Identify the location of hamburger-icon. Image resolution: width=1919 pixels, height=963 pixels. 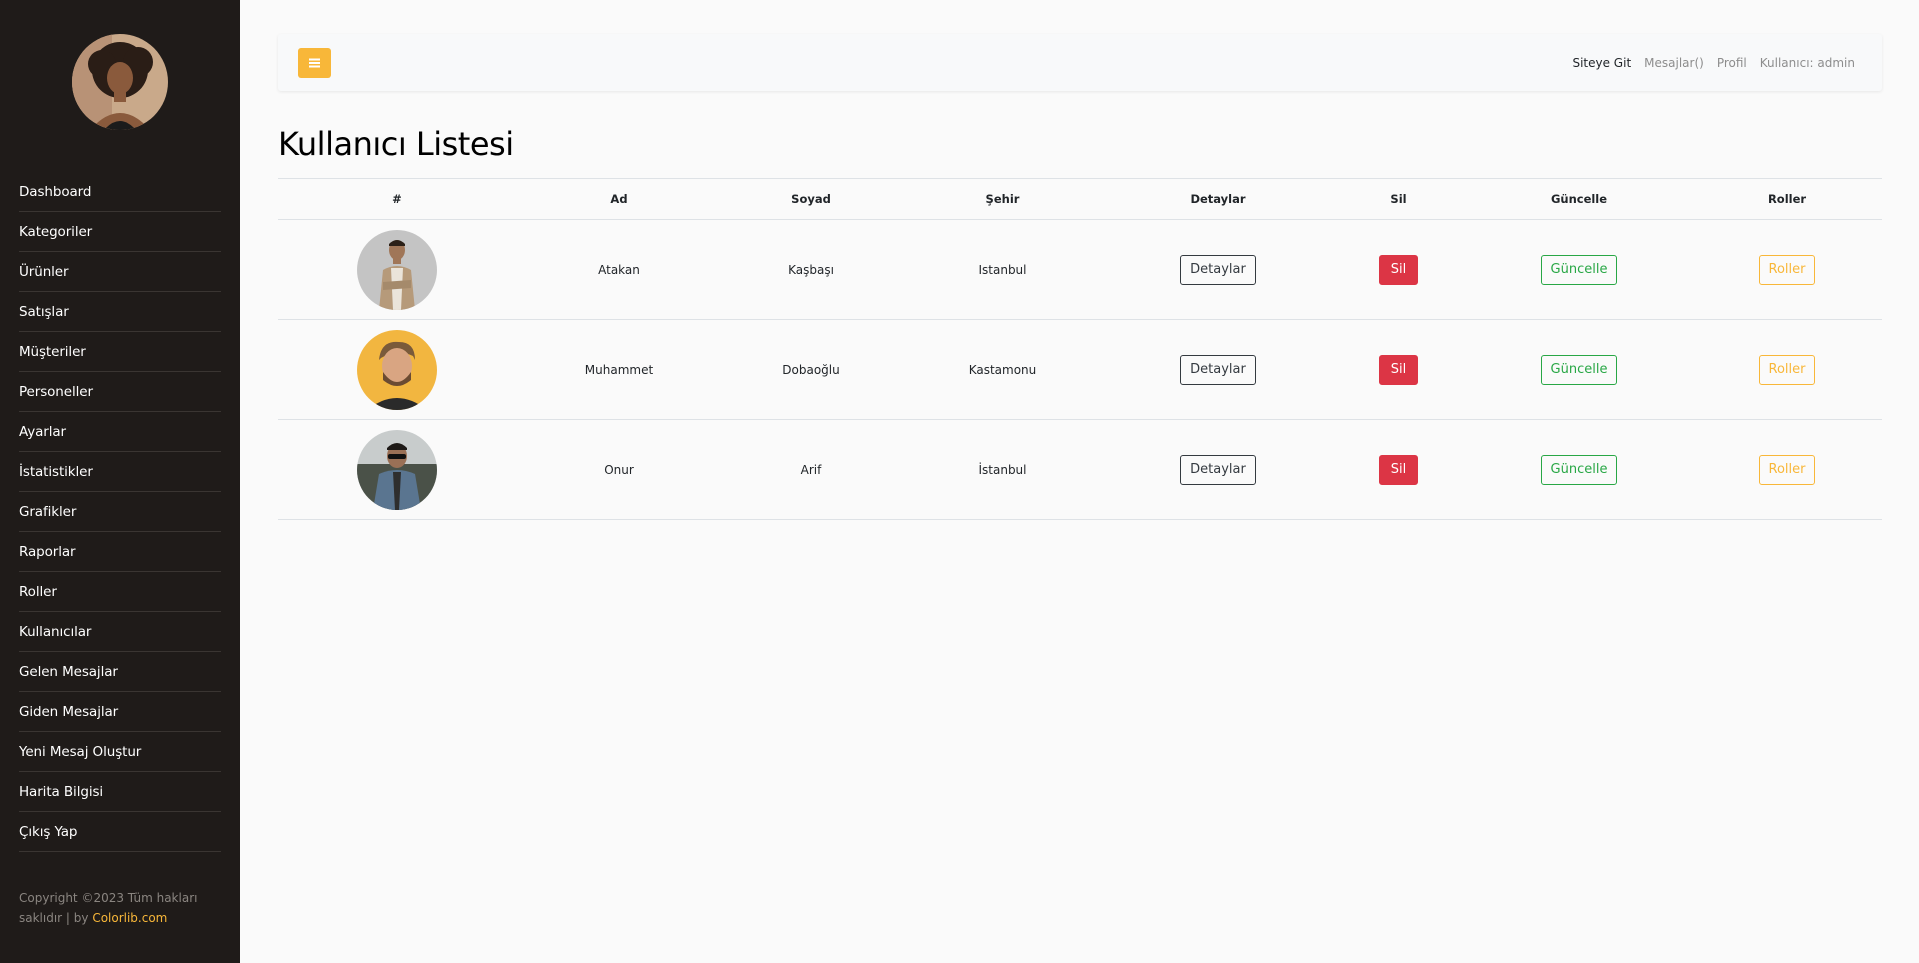
(314, 63).